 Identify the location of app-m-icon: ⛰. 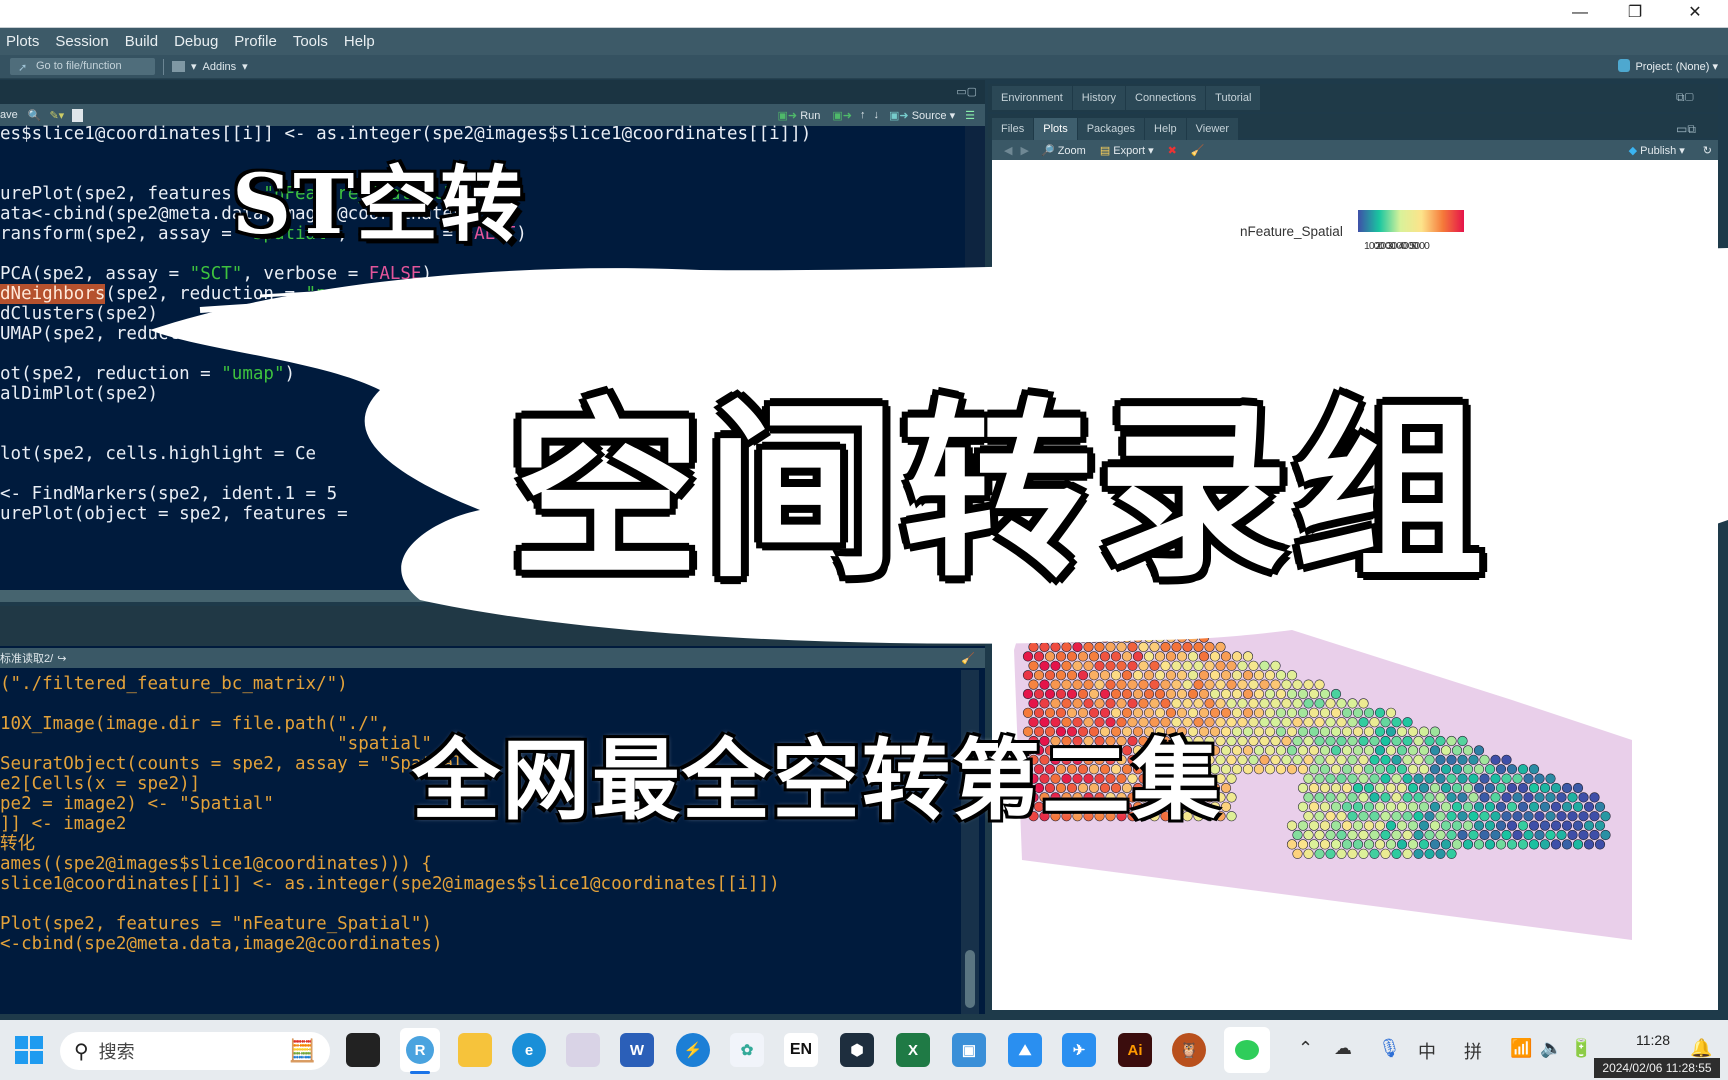
(1025, 1050).